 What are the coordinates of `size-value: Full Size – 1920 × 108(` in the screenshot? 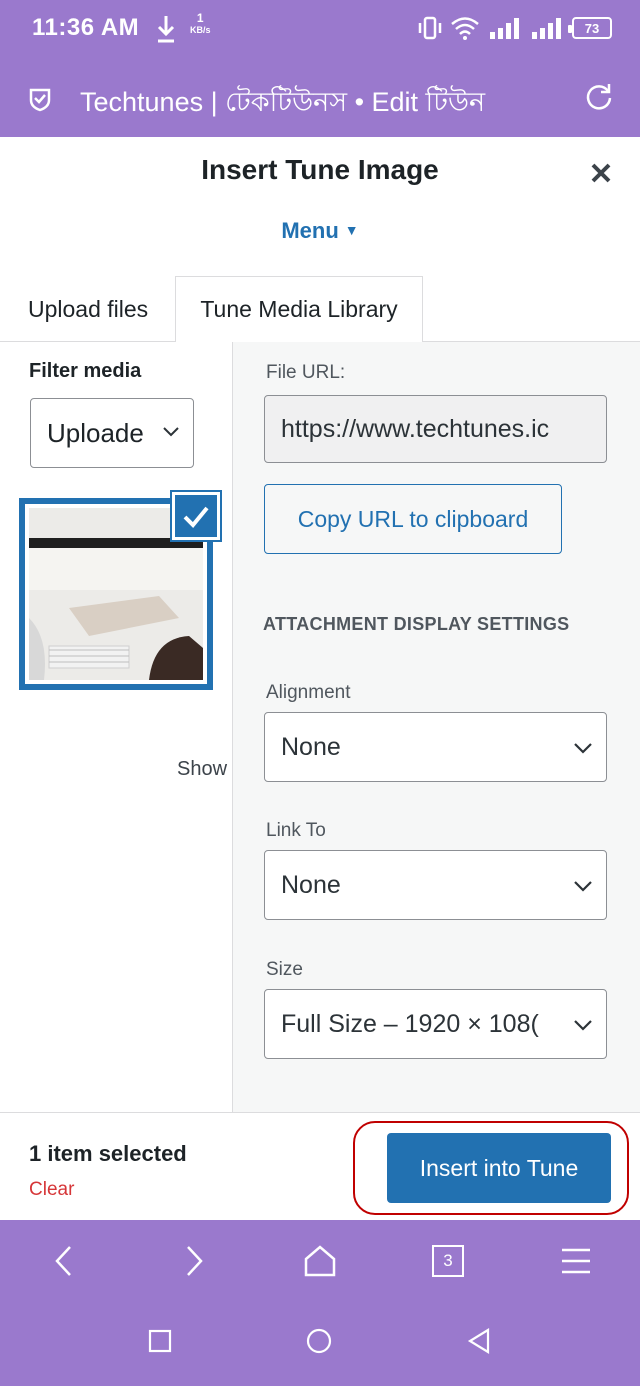 It's located at (410, 1023).